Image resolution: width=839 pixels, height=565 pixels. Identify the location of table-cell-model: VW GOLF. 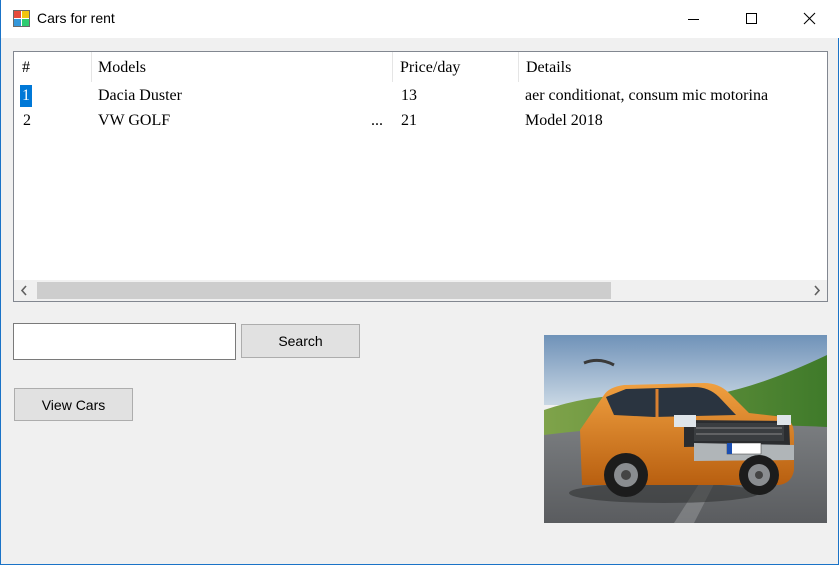
(134, 121).